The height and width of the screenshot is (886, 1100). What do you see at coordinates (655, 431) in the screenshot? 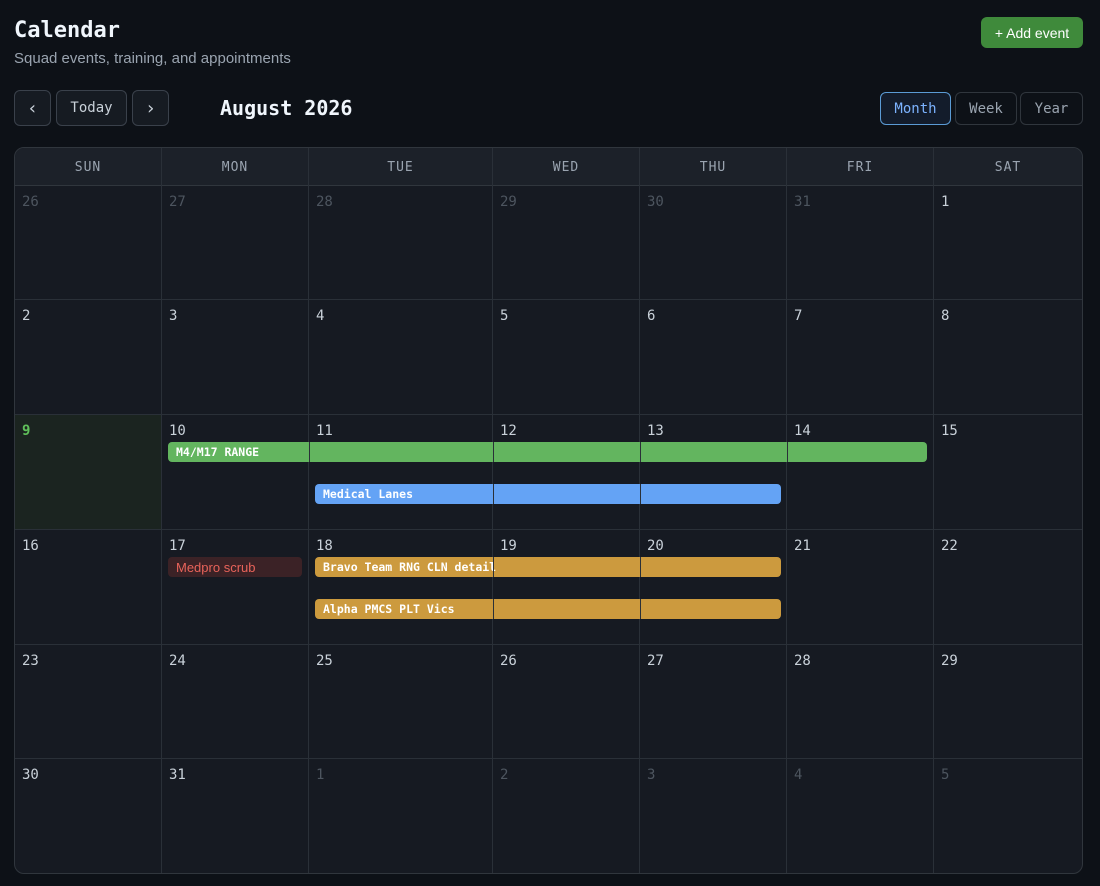
I see `day-number: 13` at bounding box center [655, 431].